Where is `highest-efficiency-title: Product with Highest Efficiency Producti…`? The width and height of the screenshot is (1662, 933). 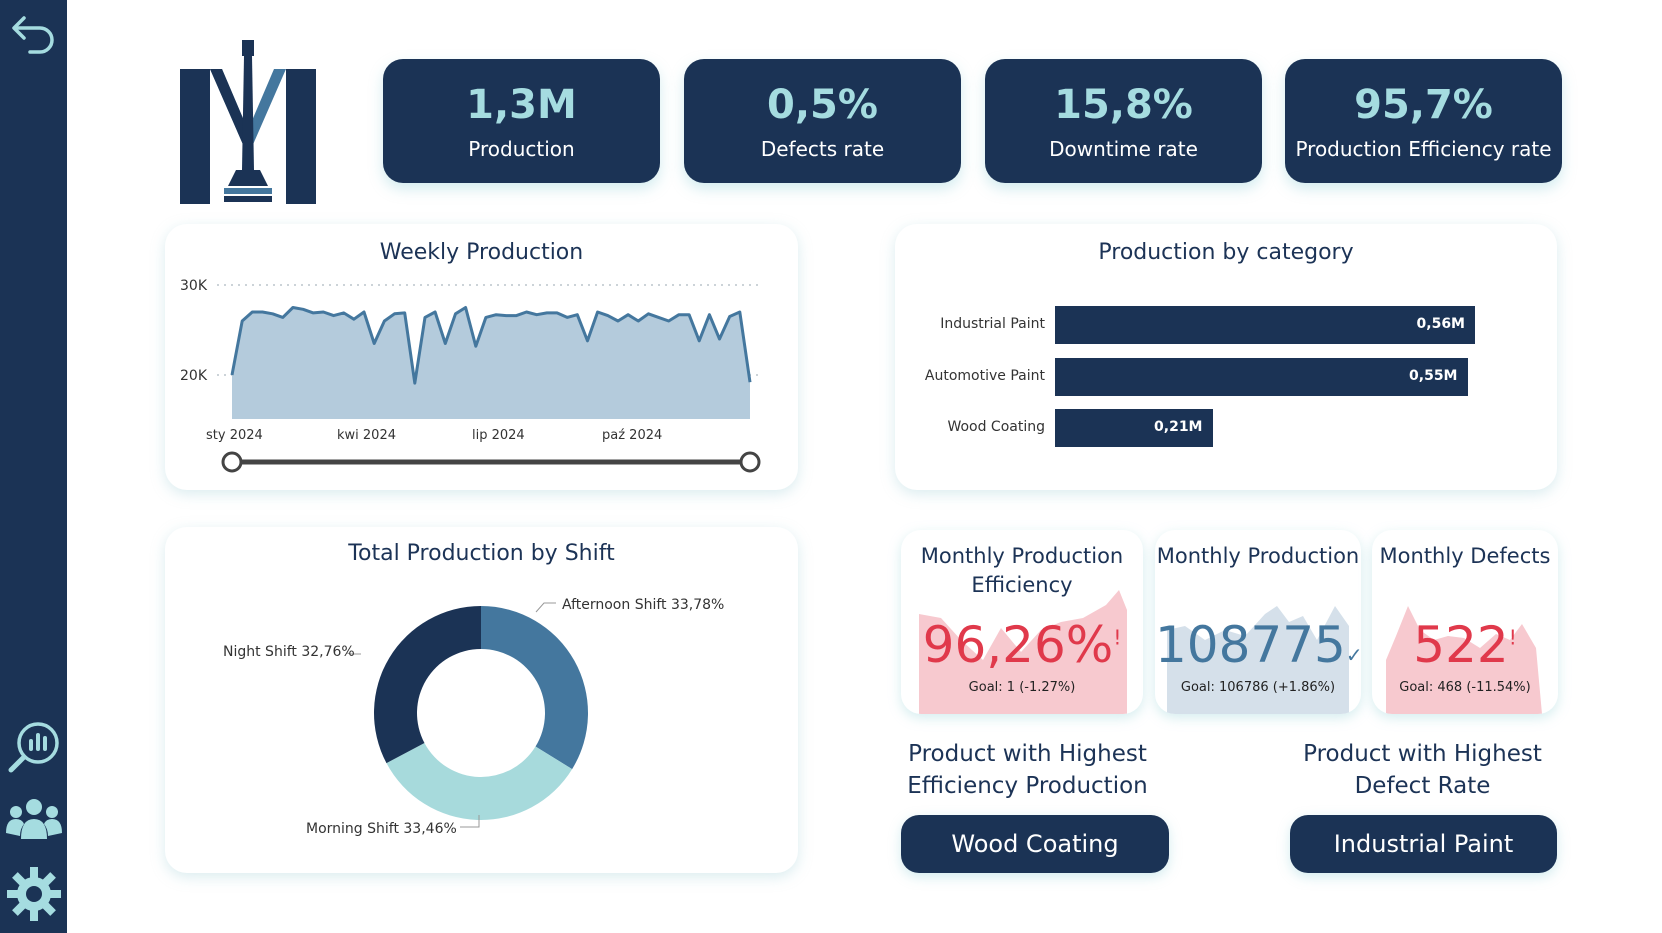 highest-efficiency-title: Product with Highest Efficiency Producti… is located at coordinates (1027, 770).